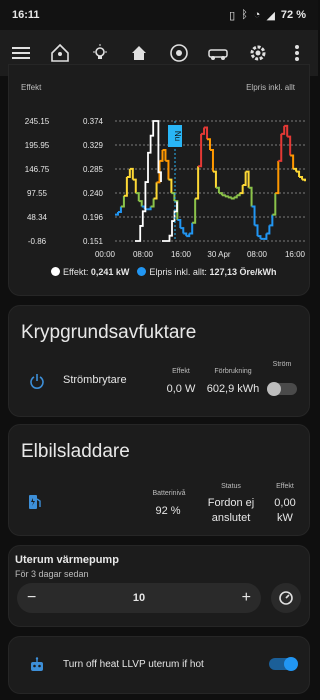 The height and width of the screenshot is (700, 320). Describe the element at coordinates (232, 15) in the screenshot. I see `vibrate-icon: ▯` at that location.